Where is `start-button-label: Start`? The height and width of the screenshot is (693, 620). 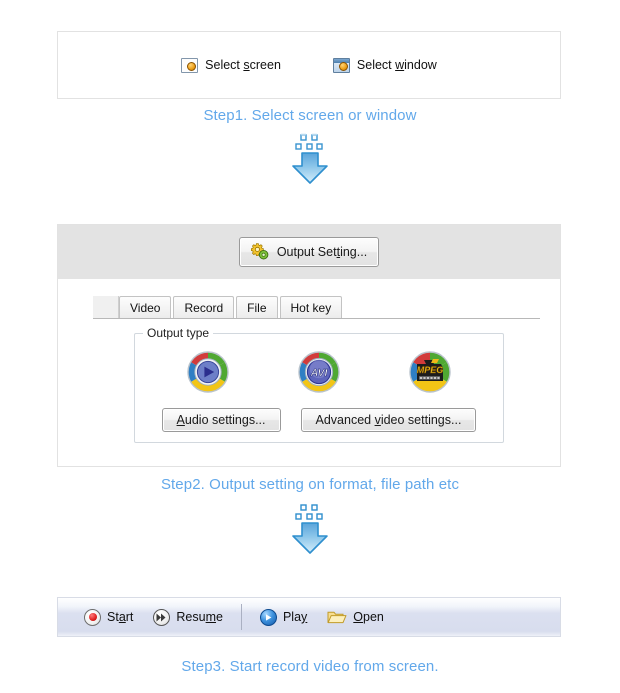 start-button-label: Start is located at coordinates (120, 617).